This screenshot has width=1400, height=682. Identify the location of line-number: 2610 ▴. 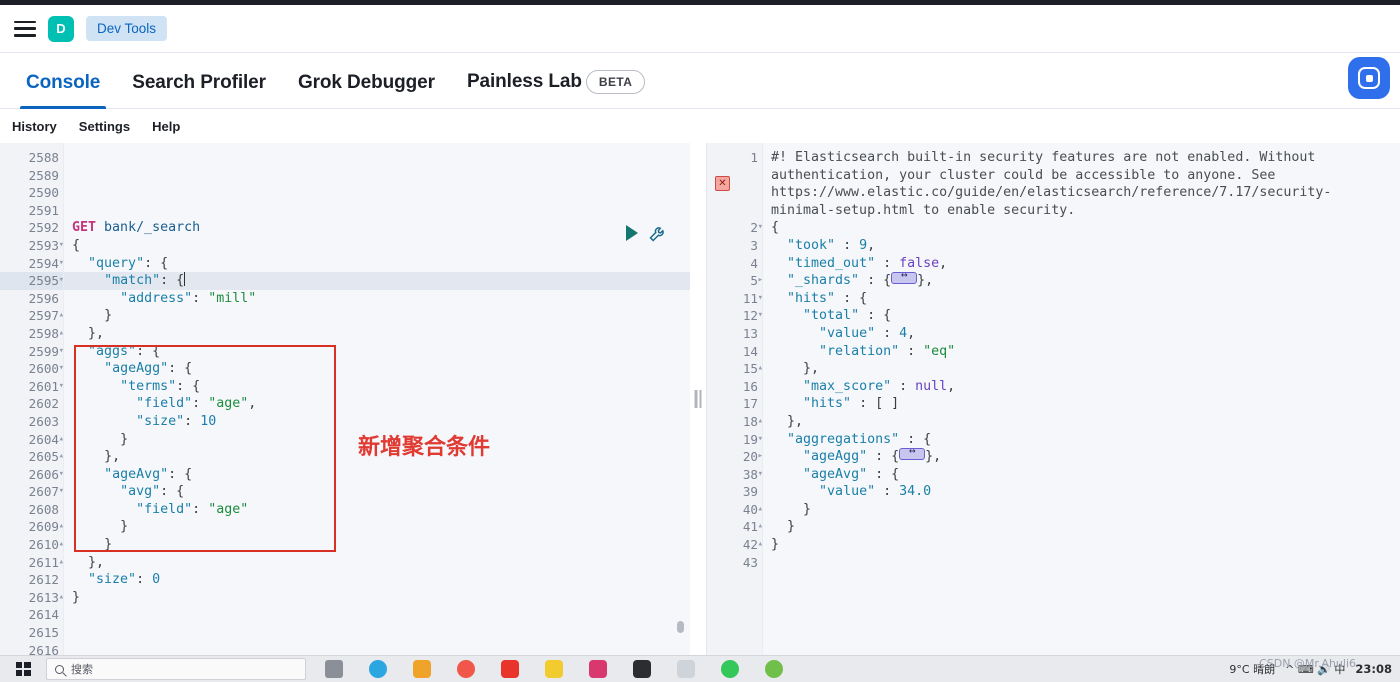
(46, 545).